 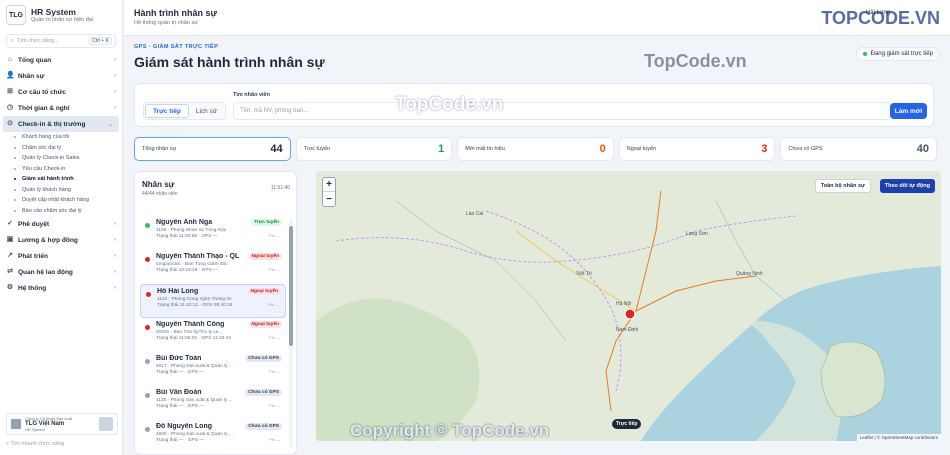 What do you see at coordinates (291, 286) in the screenshot?
I see `scroll-thumb` at bounding box center [291, 286].